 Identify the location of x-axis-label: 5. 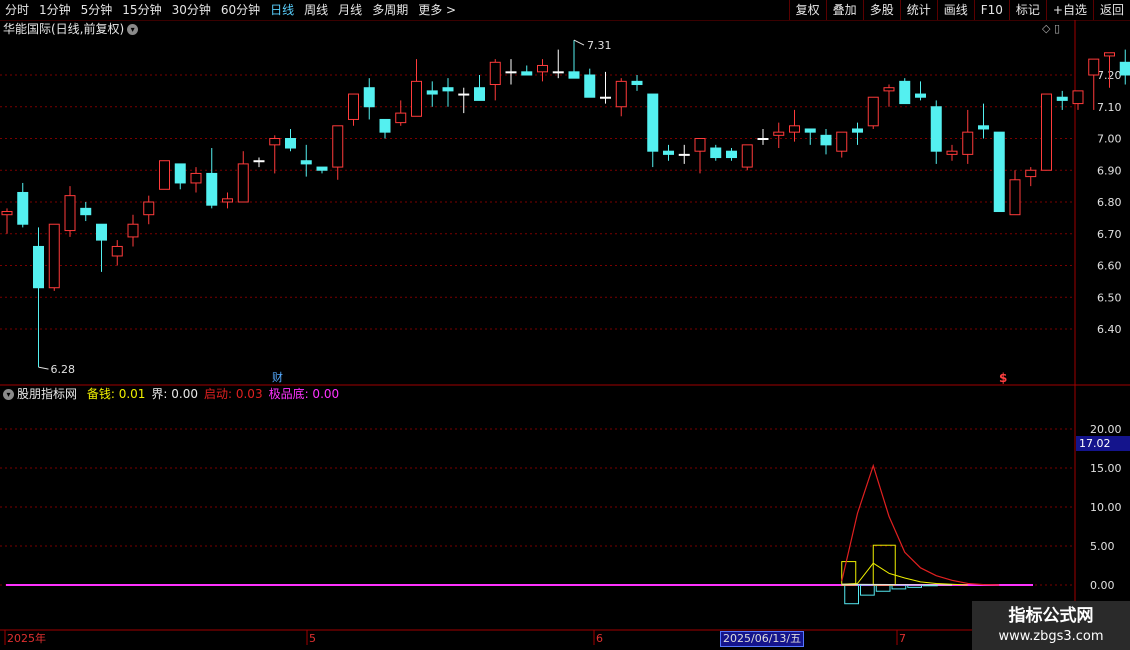
(312, 638).